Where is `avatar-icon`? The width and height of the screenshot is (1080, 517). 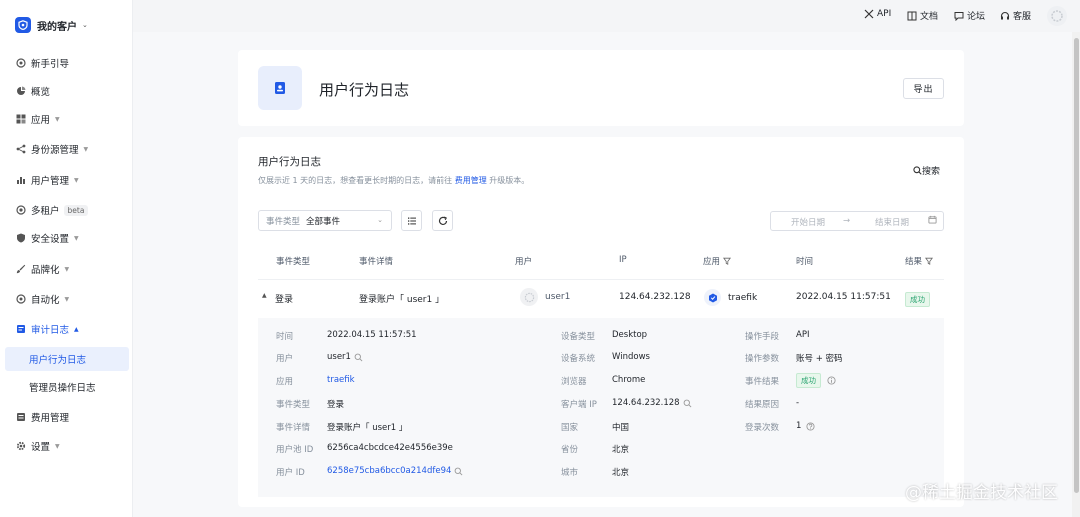 avatar-icon is located at coordinates (1057, 16).